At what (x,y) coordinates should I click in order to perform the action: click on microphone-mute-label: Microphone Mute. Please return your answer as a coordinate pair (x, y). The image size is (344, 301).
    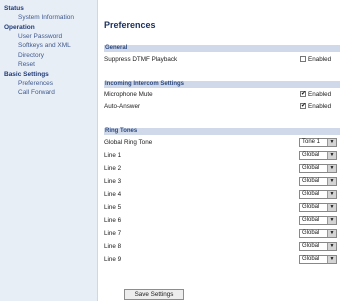
    Looking at the image, I should click on (128, 94).